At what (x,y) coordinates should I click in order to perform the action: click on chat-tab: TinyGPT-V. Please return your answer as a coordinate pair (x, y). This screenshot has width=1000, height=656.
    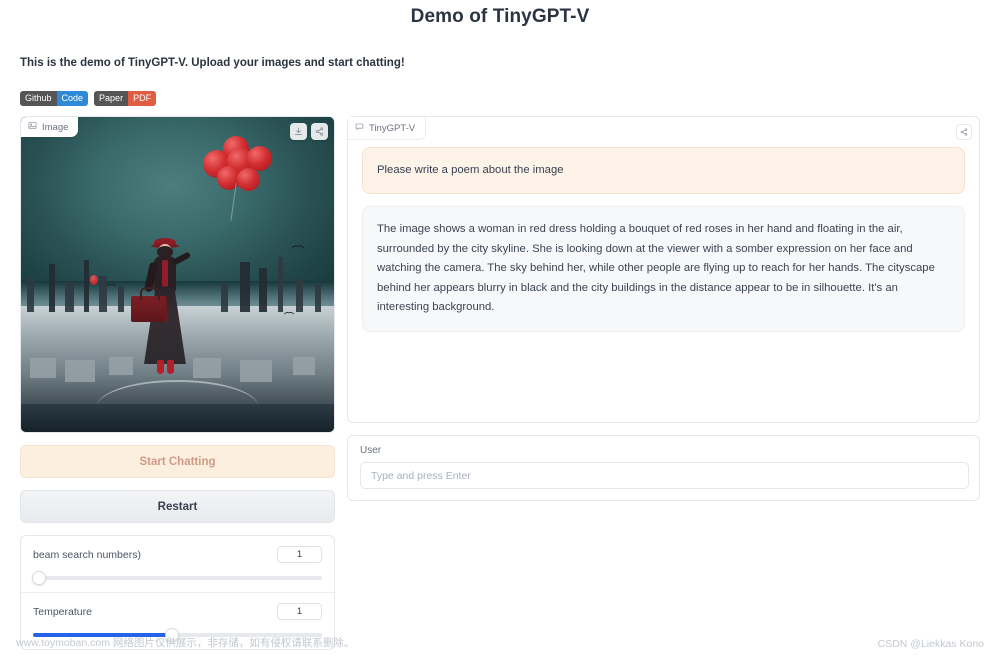
    Looking at the image, I should click on (387, 128).